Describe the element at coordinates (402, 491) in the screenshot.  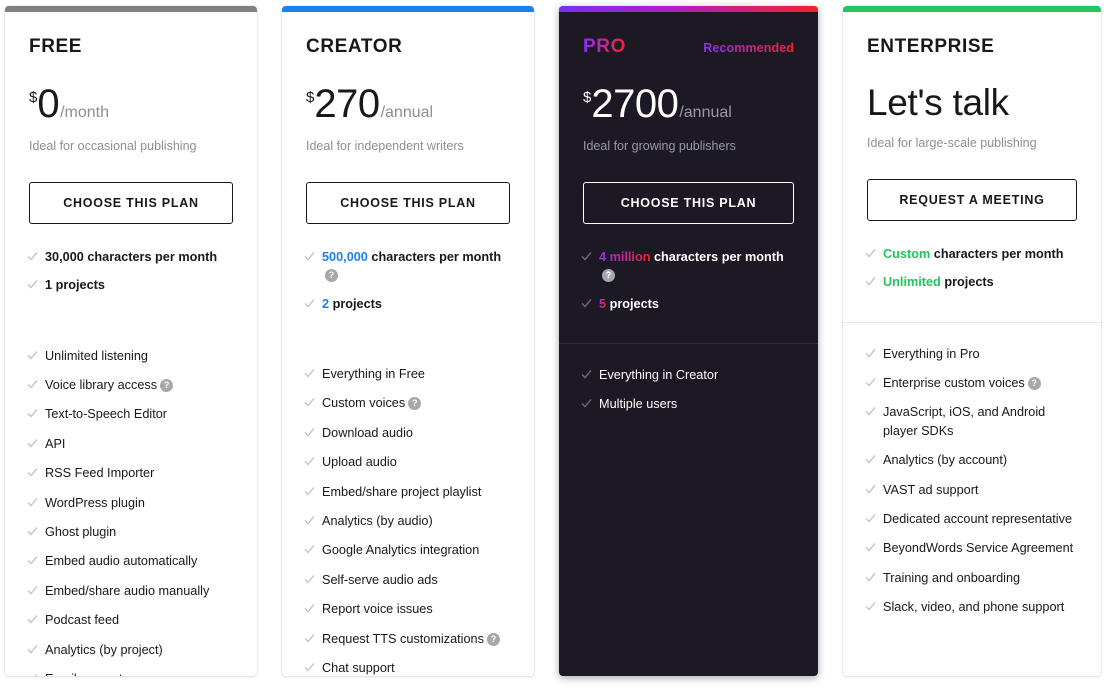
I see `feature-label: Embed/share project playlist` at that location.